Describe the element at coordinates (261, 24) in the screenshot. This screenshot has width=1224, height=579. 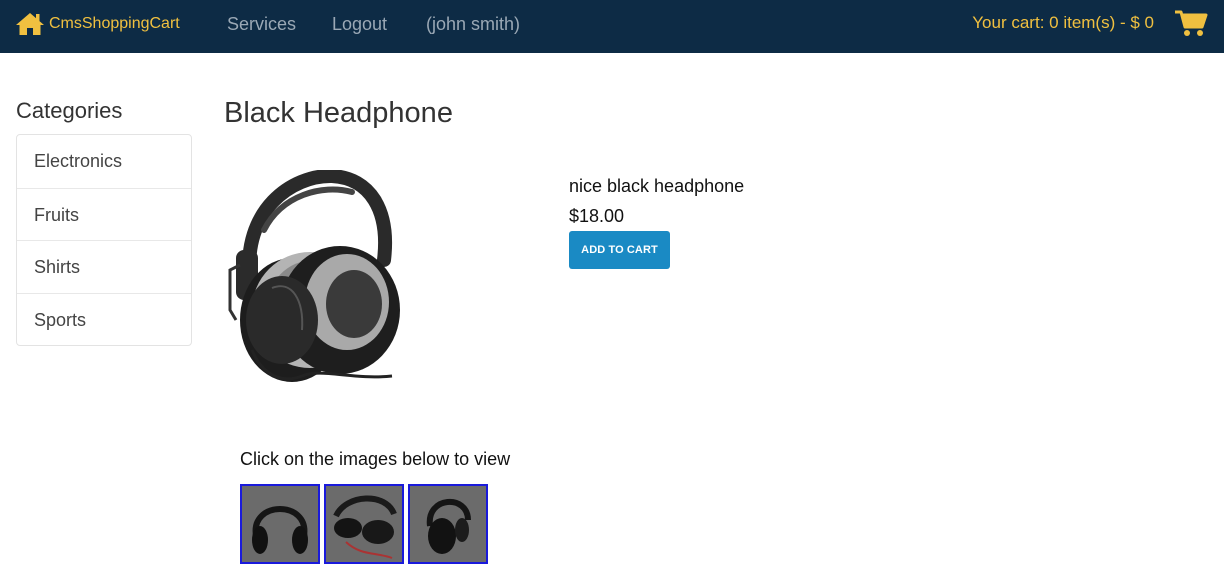
I see `nav-link-services: Services` at that location.